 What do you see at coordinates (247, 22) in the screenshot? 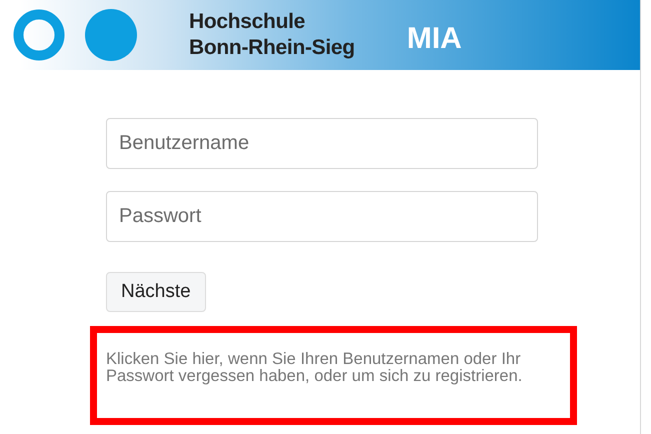
I see `school-name: Hochschule` at bounding box center [247, 22].